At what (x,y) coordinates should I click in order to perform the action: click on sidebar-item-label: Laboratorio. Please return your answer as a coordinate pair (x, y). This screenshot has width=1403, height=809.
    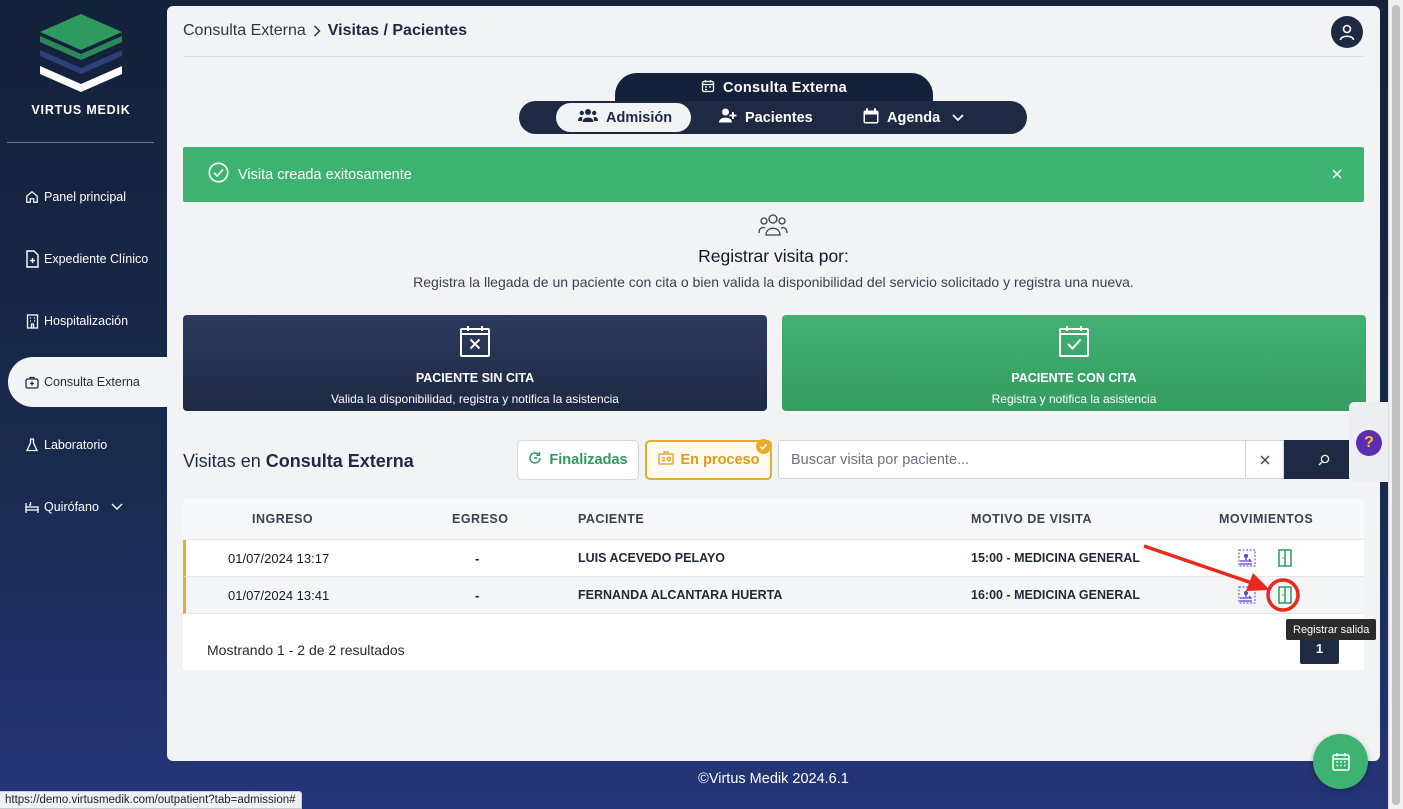
    Looking at the image, I should click on (76, 445).